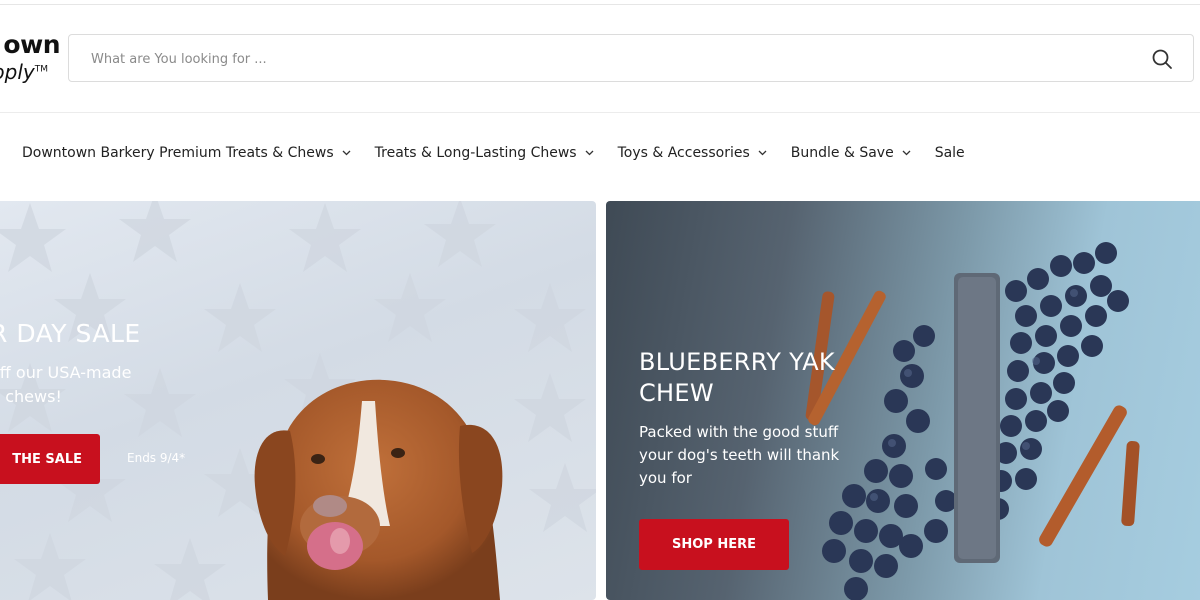  I want to click on logo-text-bottom: oplyTM, so click(24, 72).